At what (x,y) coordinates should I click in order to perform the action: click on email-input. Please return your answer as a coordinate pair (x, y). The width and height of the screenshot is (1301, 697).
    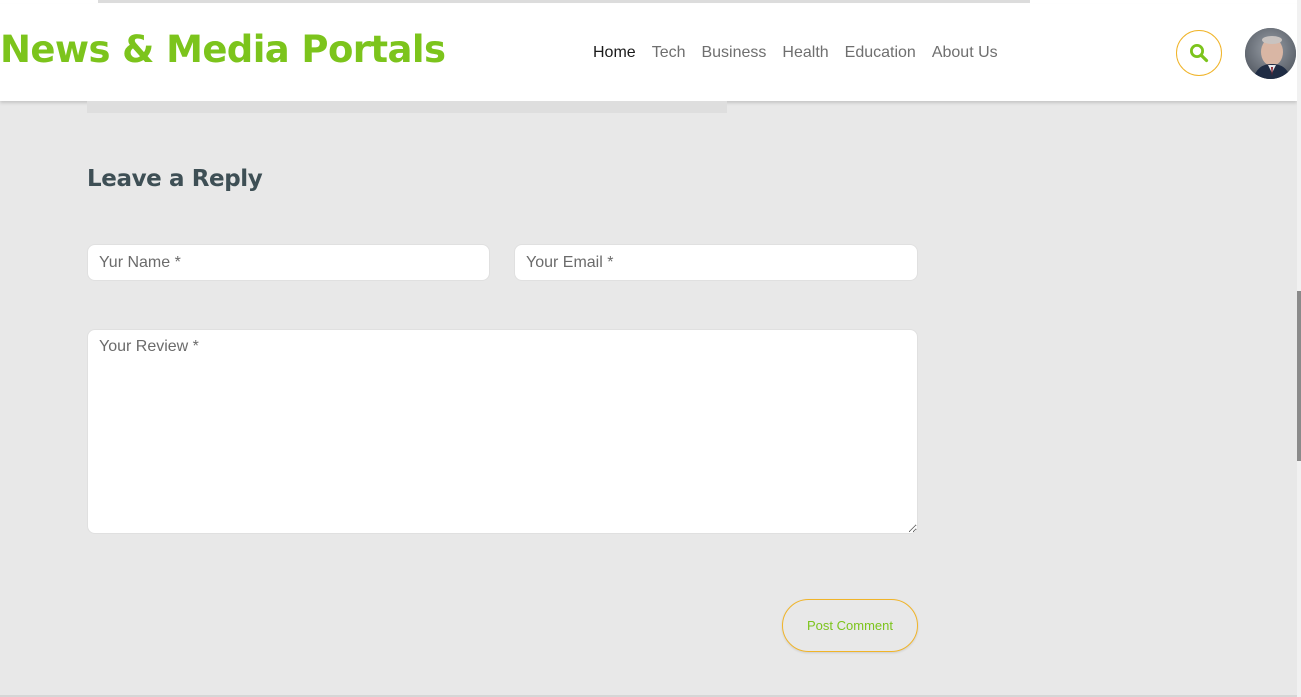
    Looking at the image, I should click on (716, 262).